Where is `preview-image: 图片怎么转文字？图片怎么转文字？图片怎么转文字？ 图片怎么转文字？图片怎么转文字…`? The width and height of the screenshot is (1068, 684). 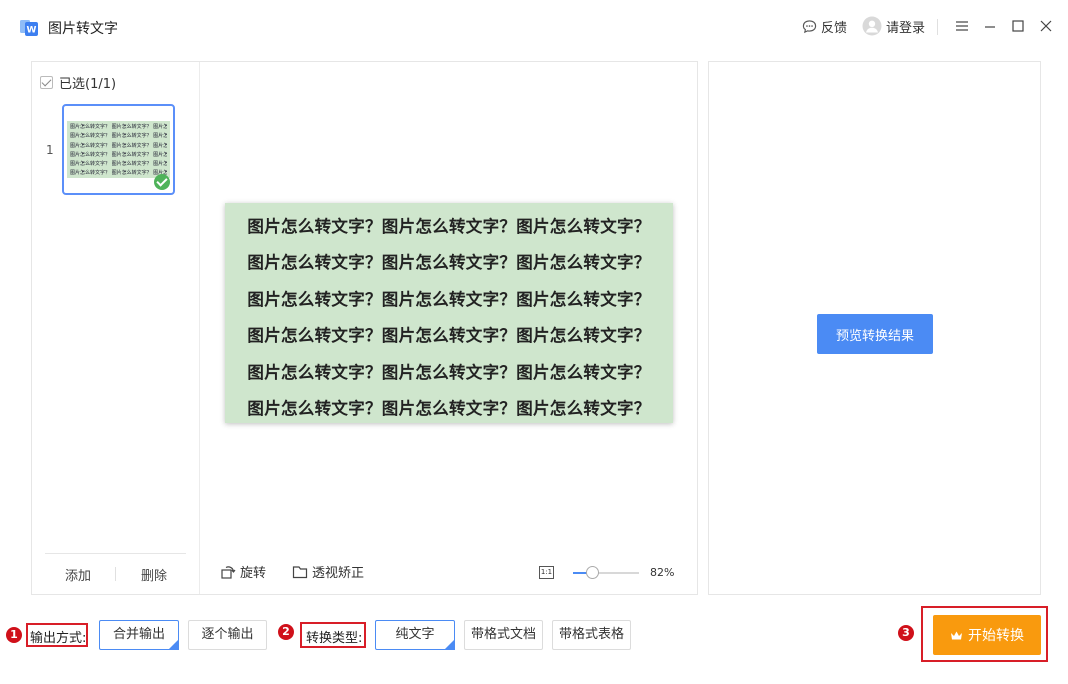
preview-image: 图片怎么转文字？图片怎么转文字？图片怎么转文字？ 图片怎么转文字？图片怎么转文字… is located at coordinates (449, 313).